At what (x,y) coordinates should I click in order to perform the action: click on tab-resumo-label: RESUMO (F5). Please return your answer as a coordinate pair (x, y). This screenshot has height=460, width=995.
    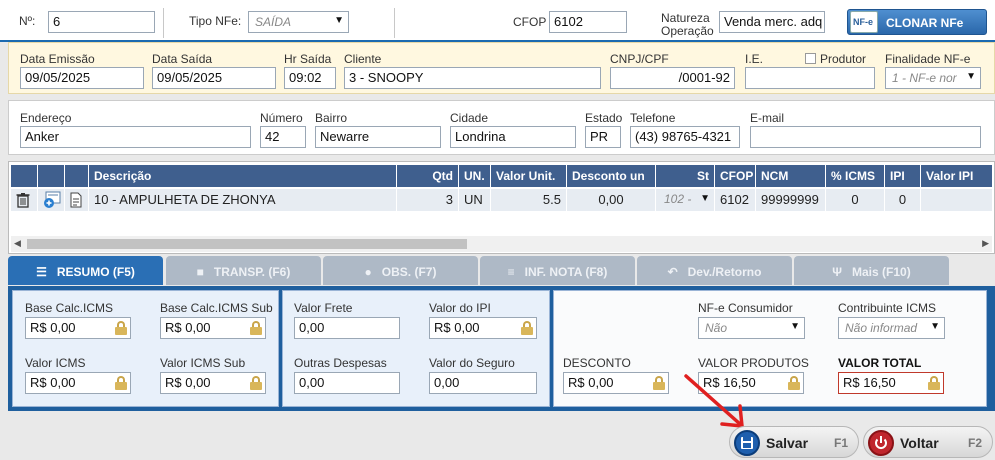
    Looking at the image, I should click on (95, 272).